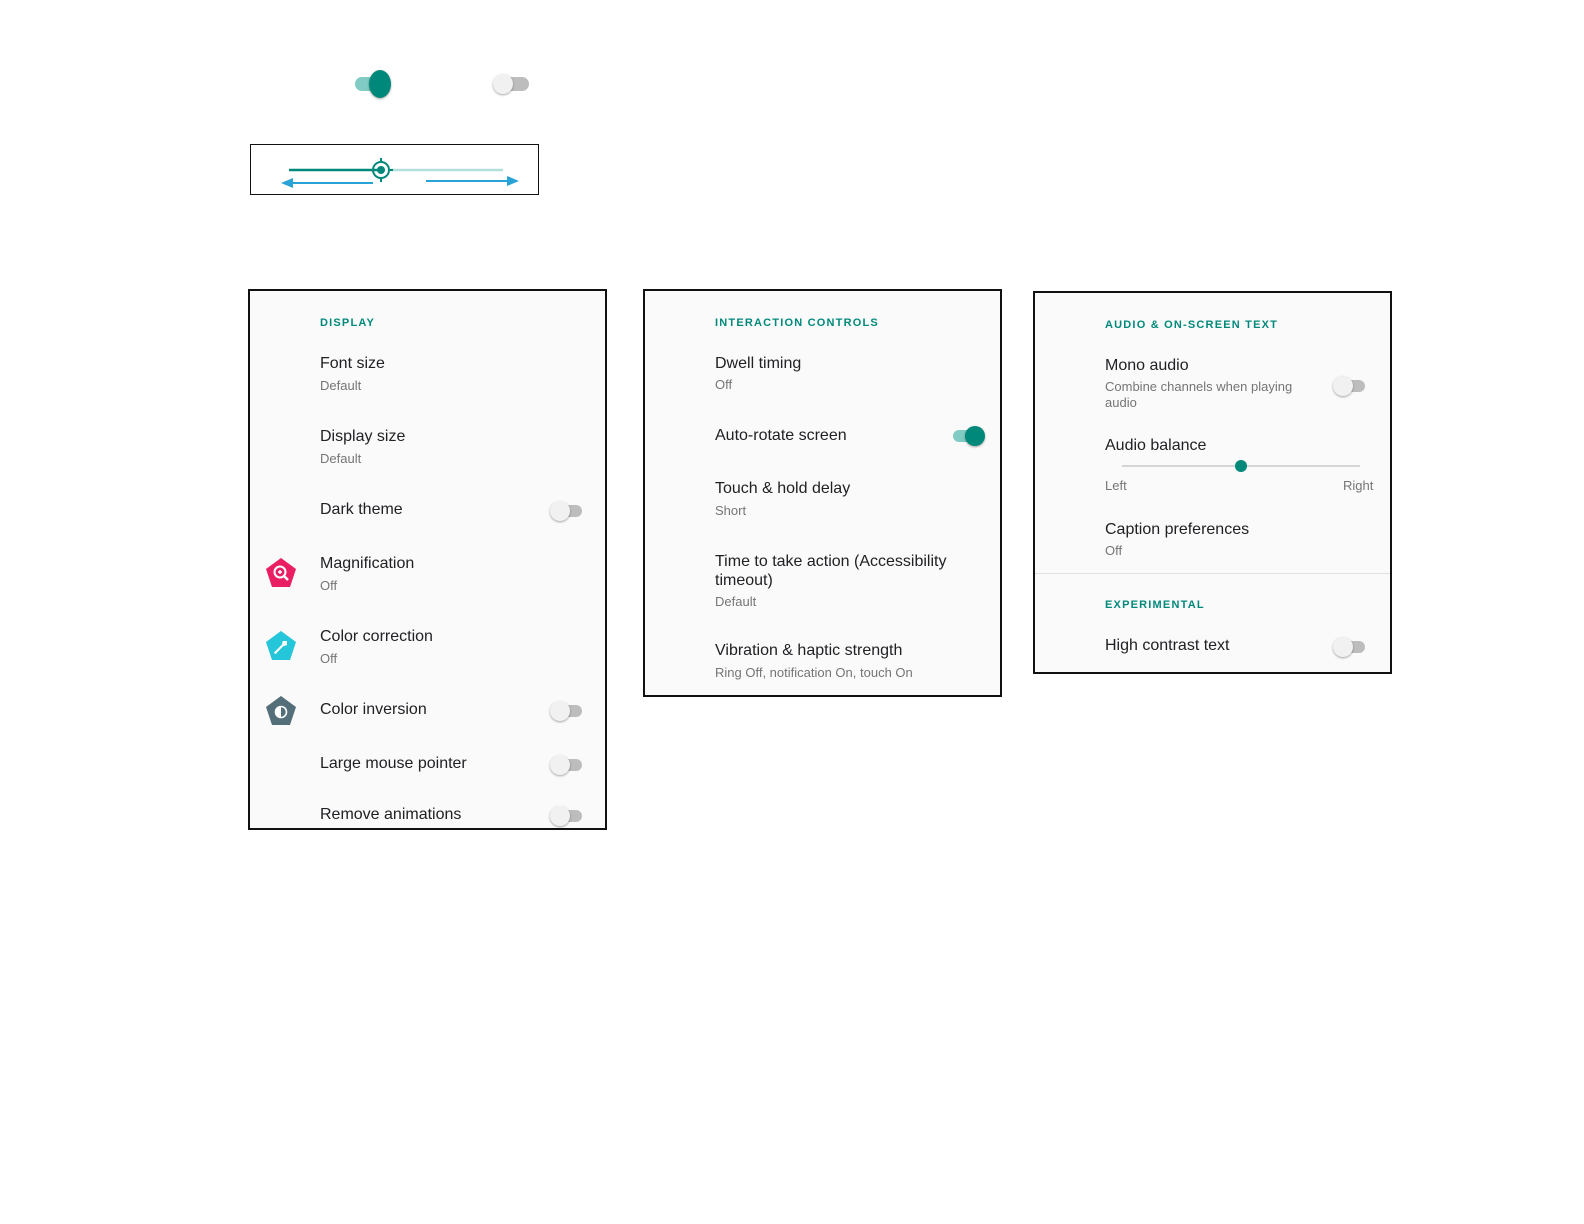 The image size is (1584, 1224). Describe the element at coordinates (1241, 466) in the screenshot. I see `audio-balance-thumb` at that location.